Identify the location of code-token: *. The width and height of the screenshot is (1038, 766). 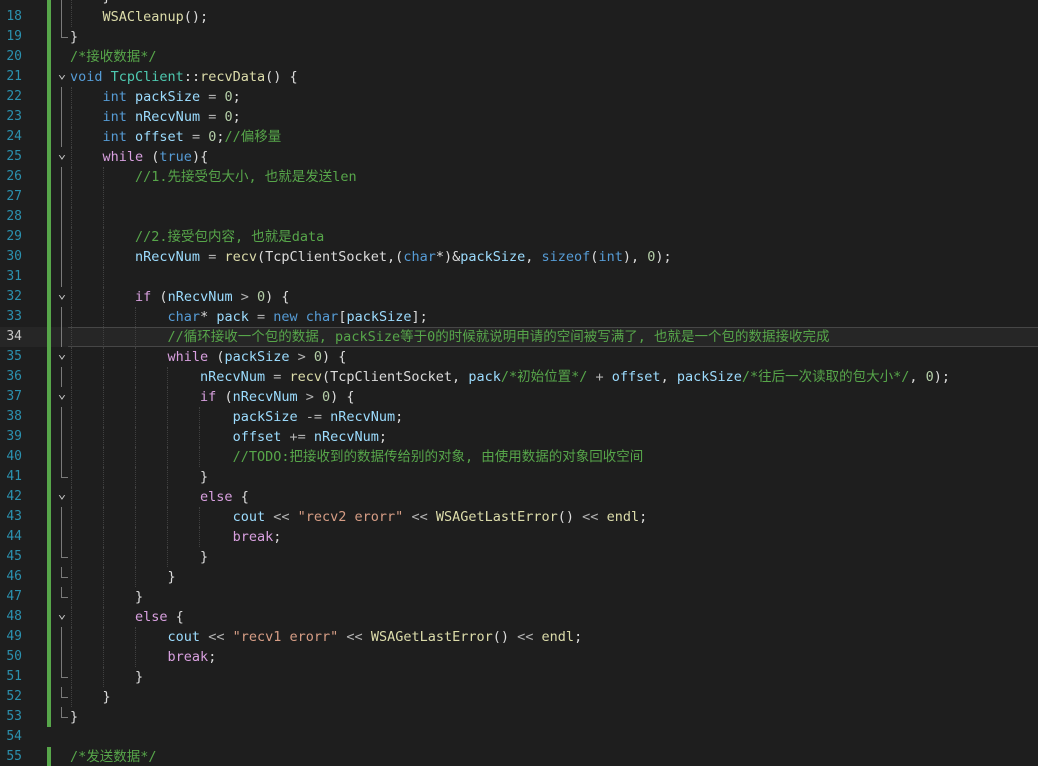
(208, 317).